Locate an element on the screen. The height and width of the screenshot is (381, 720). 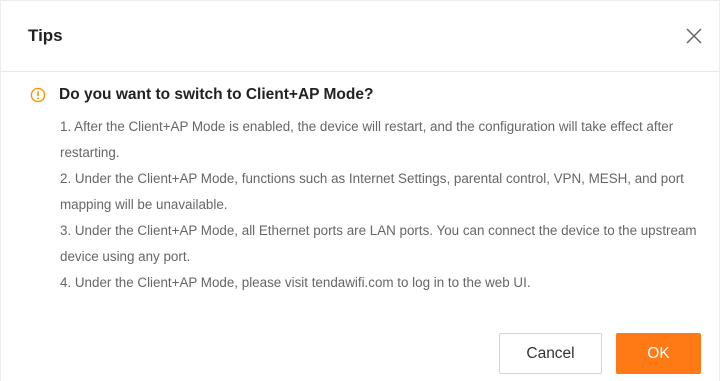
cancel-button: Cancel is located at coordinates (550, 353).